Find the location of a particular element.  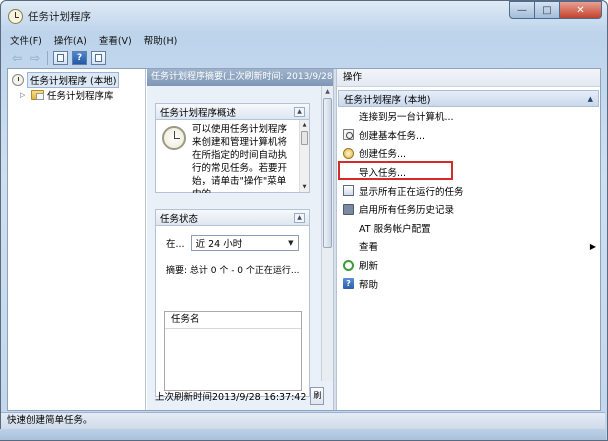

action-refresh: 刷新 is located at coordinates (468, 265).